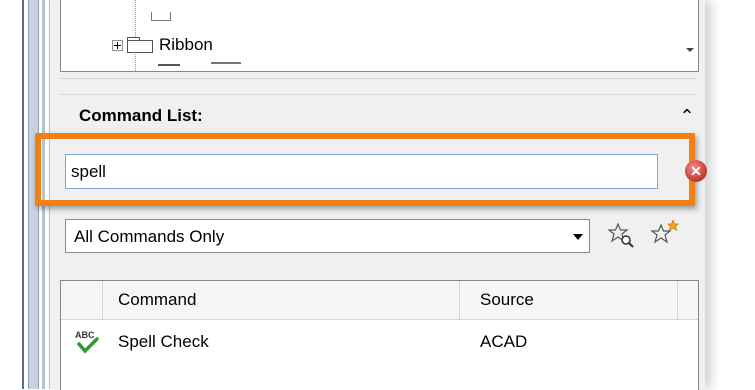 This screenshot has width=755, height=390. What do you see at coordinates (507, 300) in the screenshot?
I see `column-header-source: Source` at bounding box center [507, 300].